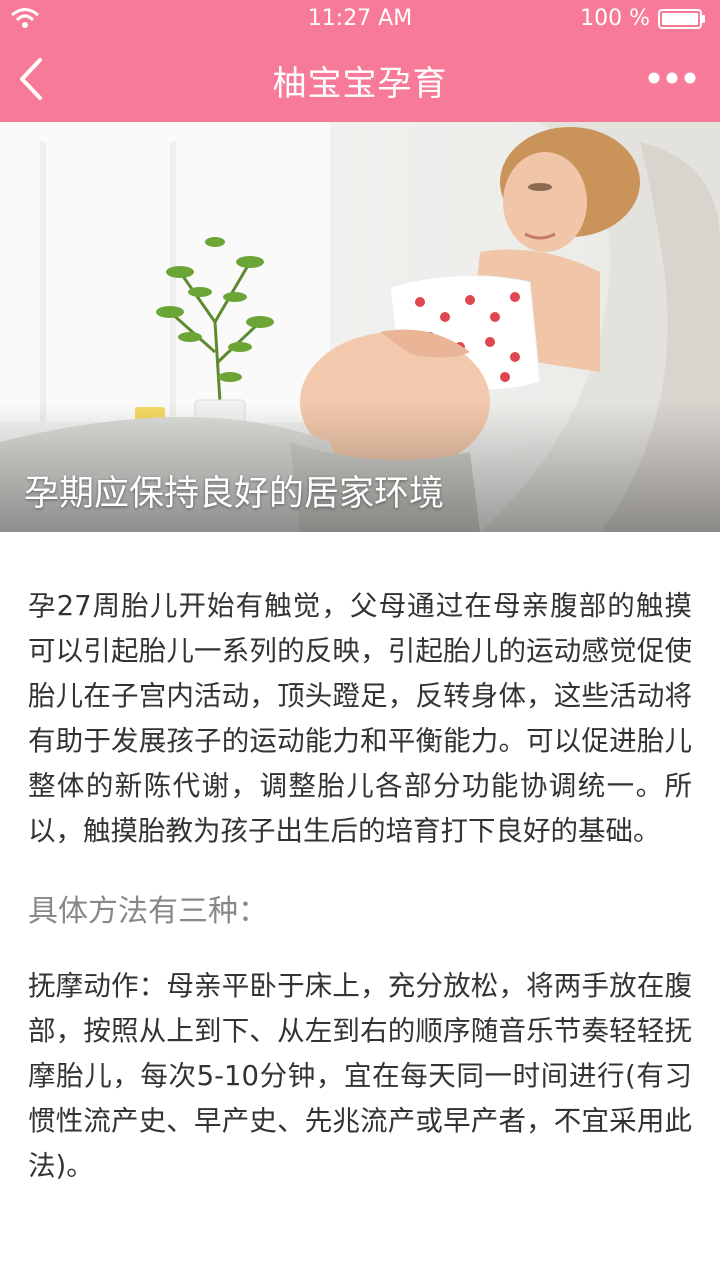 Image resolution: width=720 pixels, height=1280 pixels. I want to click on navigation-bar: 柚宝宝孕育, so click(360, 80).